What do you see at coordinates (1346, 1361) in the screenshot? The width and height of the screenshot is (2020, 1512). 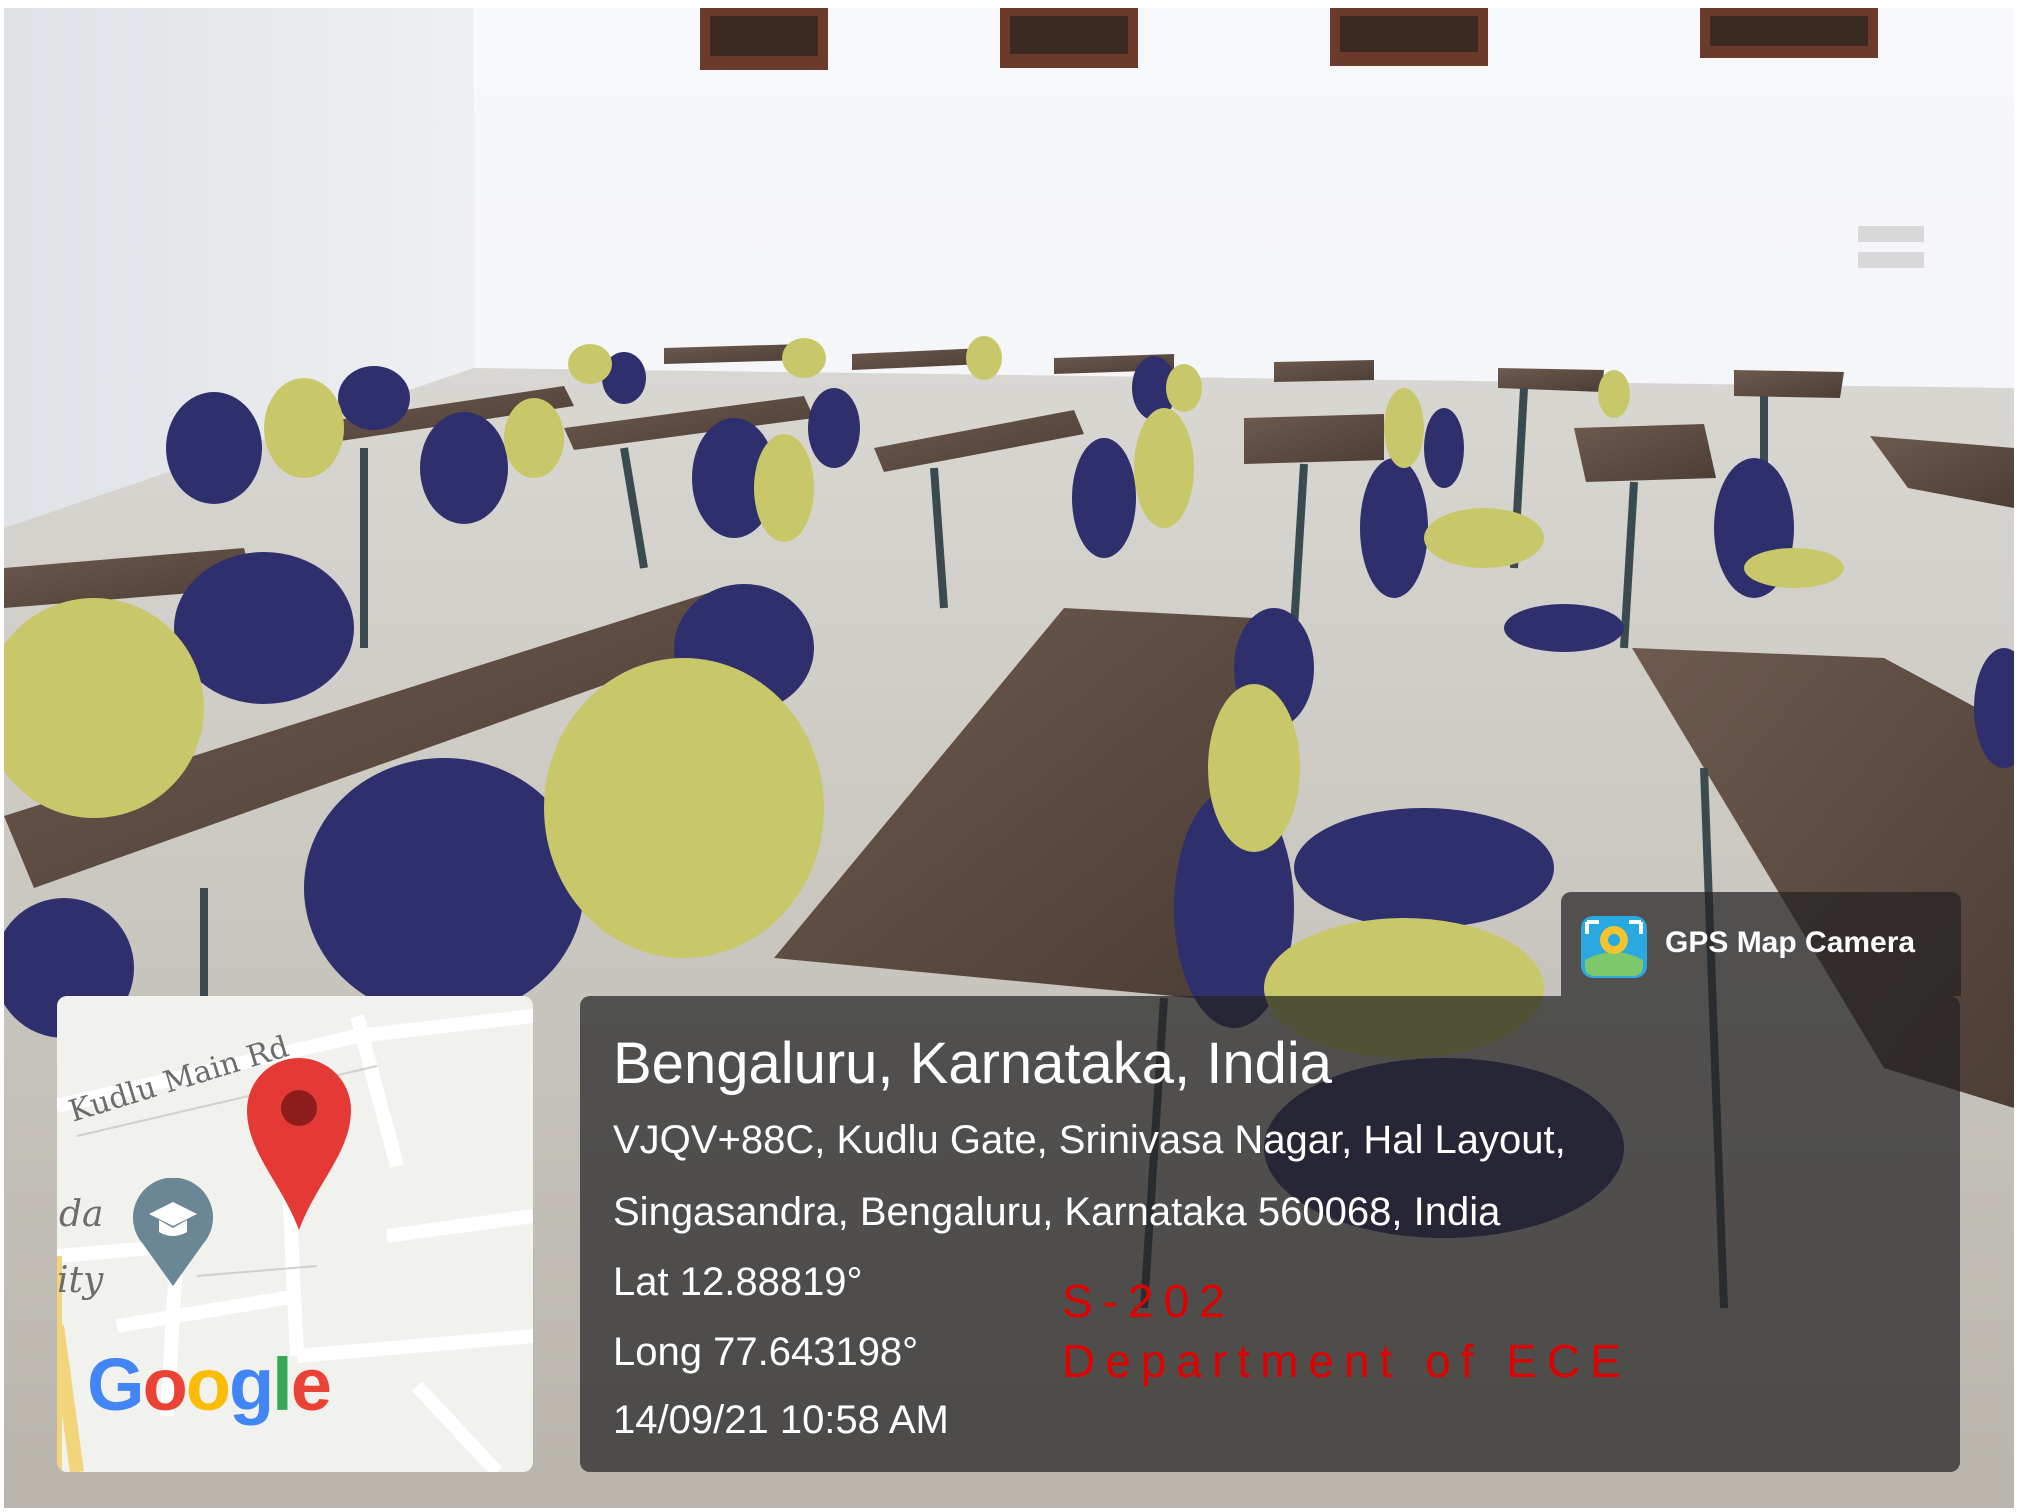 I see `department-label: Department of ECE` at bounding box center [1346, 1361].